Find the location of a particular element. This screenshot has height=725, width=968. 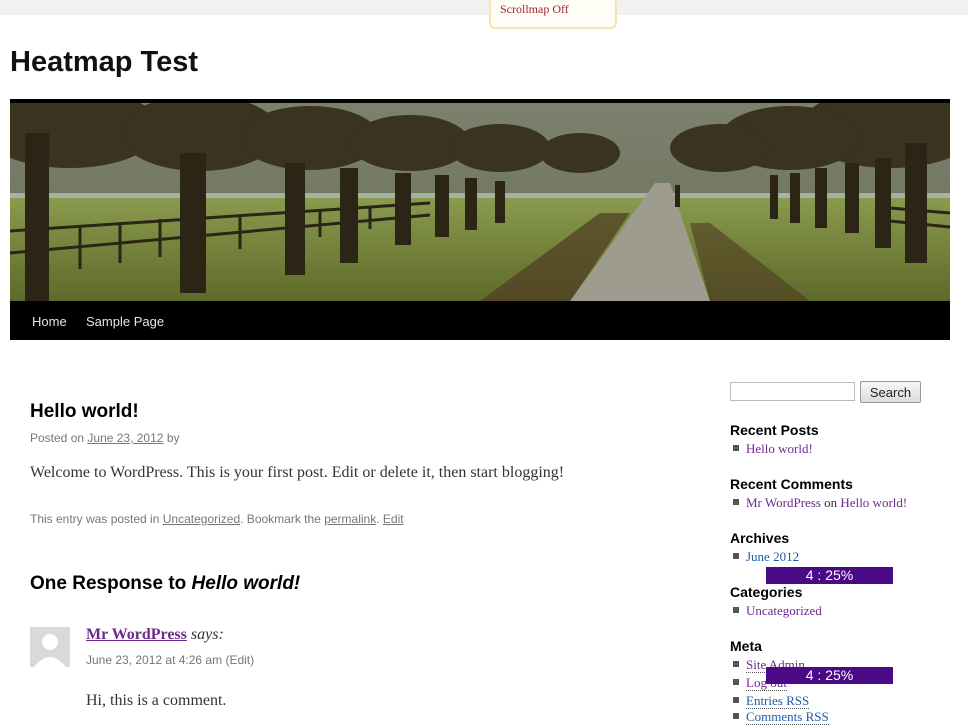

recent-comment-on-label: on is located at coordinates (831, 502).